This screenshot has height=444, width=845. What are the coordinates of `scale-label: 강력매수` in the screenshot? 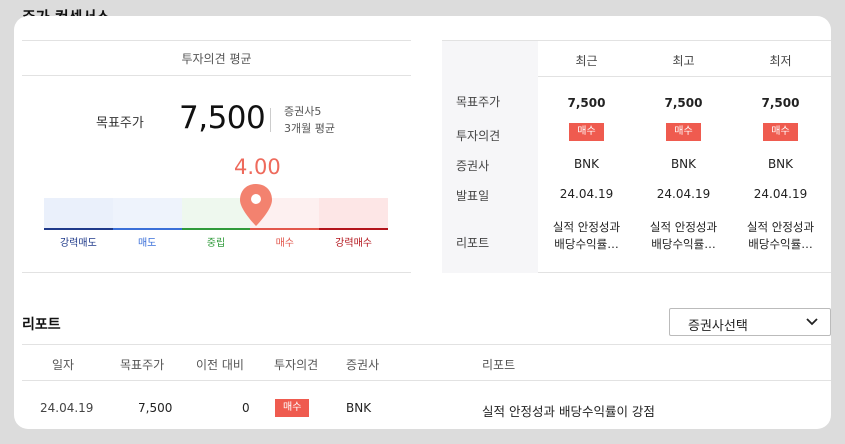 It's located at (353, 243).